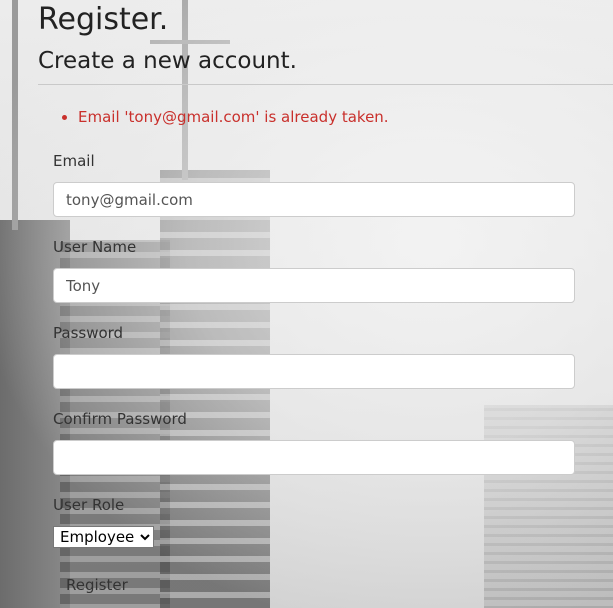  What do you see at coordinates (314, 285) in the screenshot?
I see `username-field` at bounding box center [314, 285].